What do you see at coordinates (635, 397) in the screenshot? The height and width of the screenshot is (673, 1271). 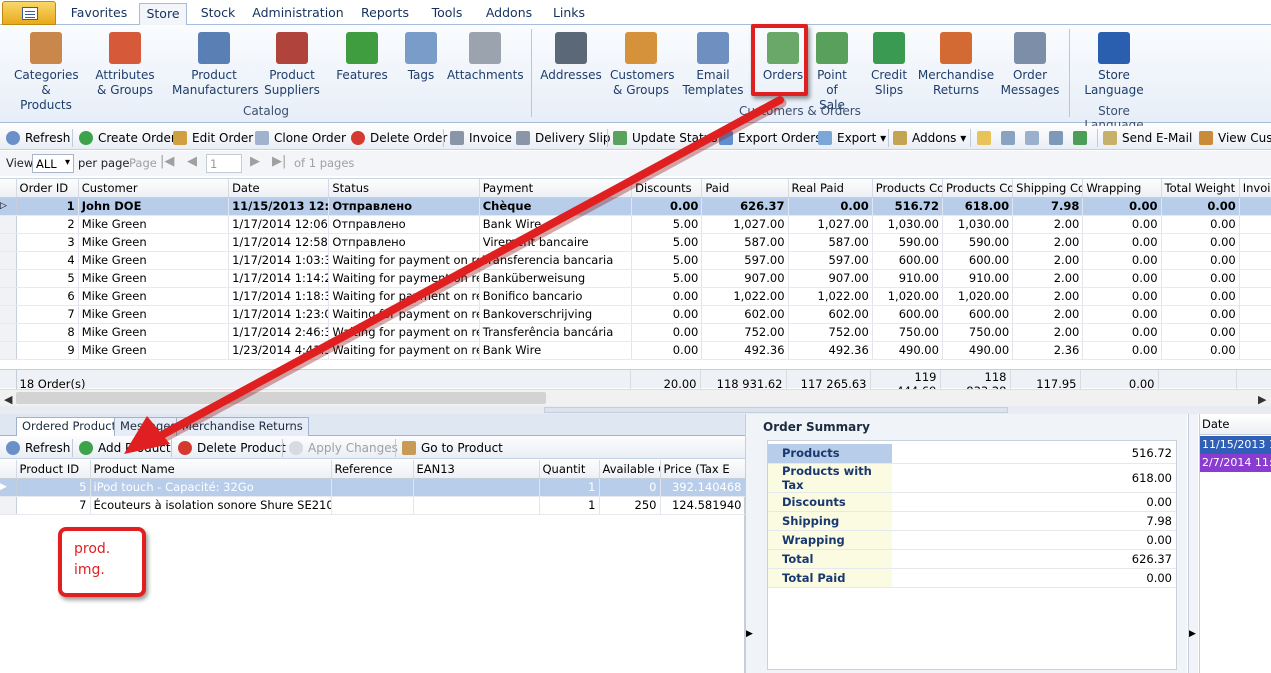 I see `horizontal-scrollbar: ◀ ▶` at bounding box center [635, 397].